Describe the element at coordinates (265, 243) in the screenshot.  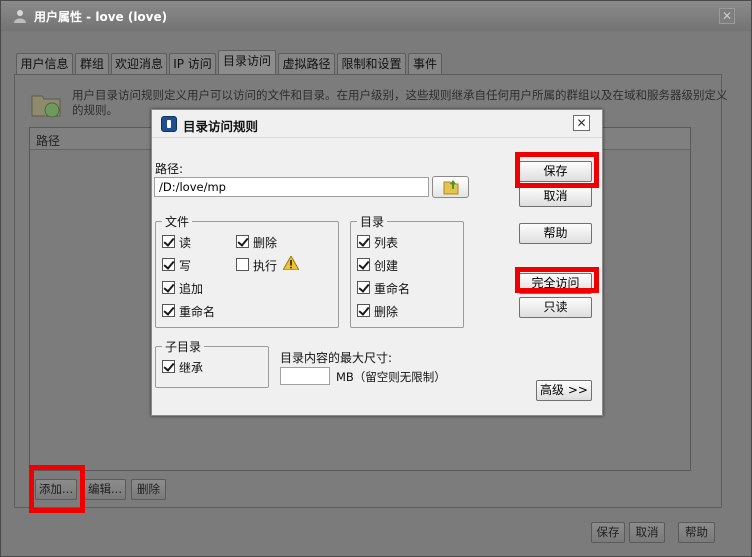
I see `file-delete-label: 删除` at that location.